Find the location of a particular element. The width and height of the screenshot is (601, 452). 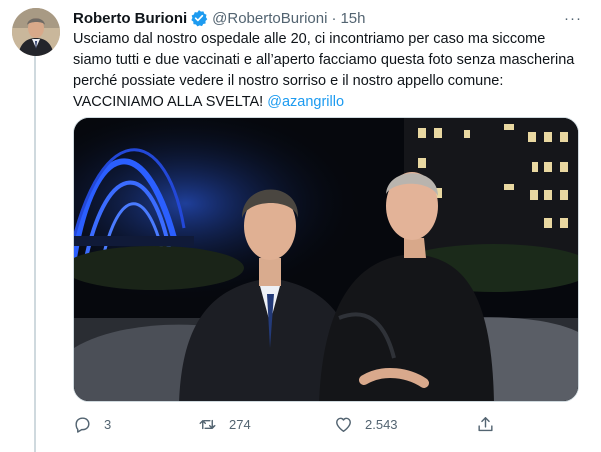

share-icon is located at coordinates (485, 424).